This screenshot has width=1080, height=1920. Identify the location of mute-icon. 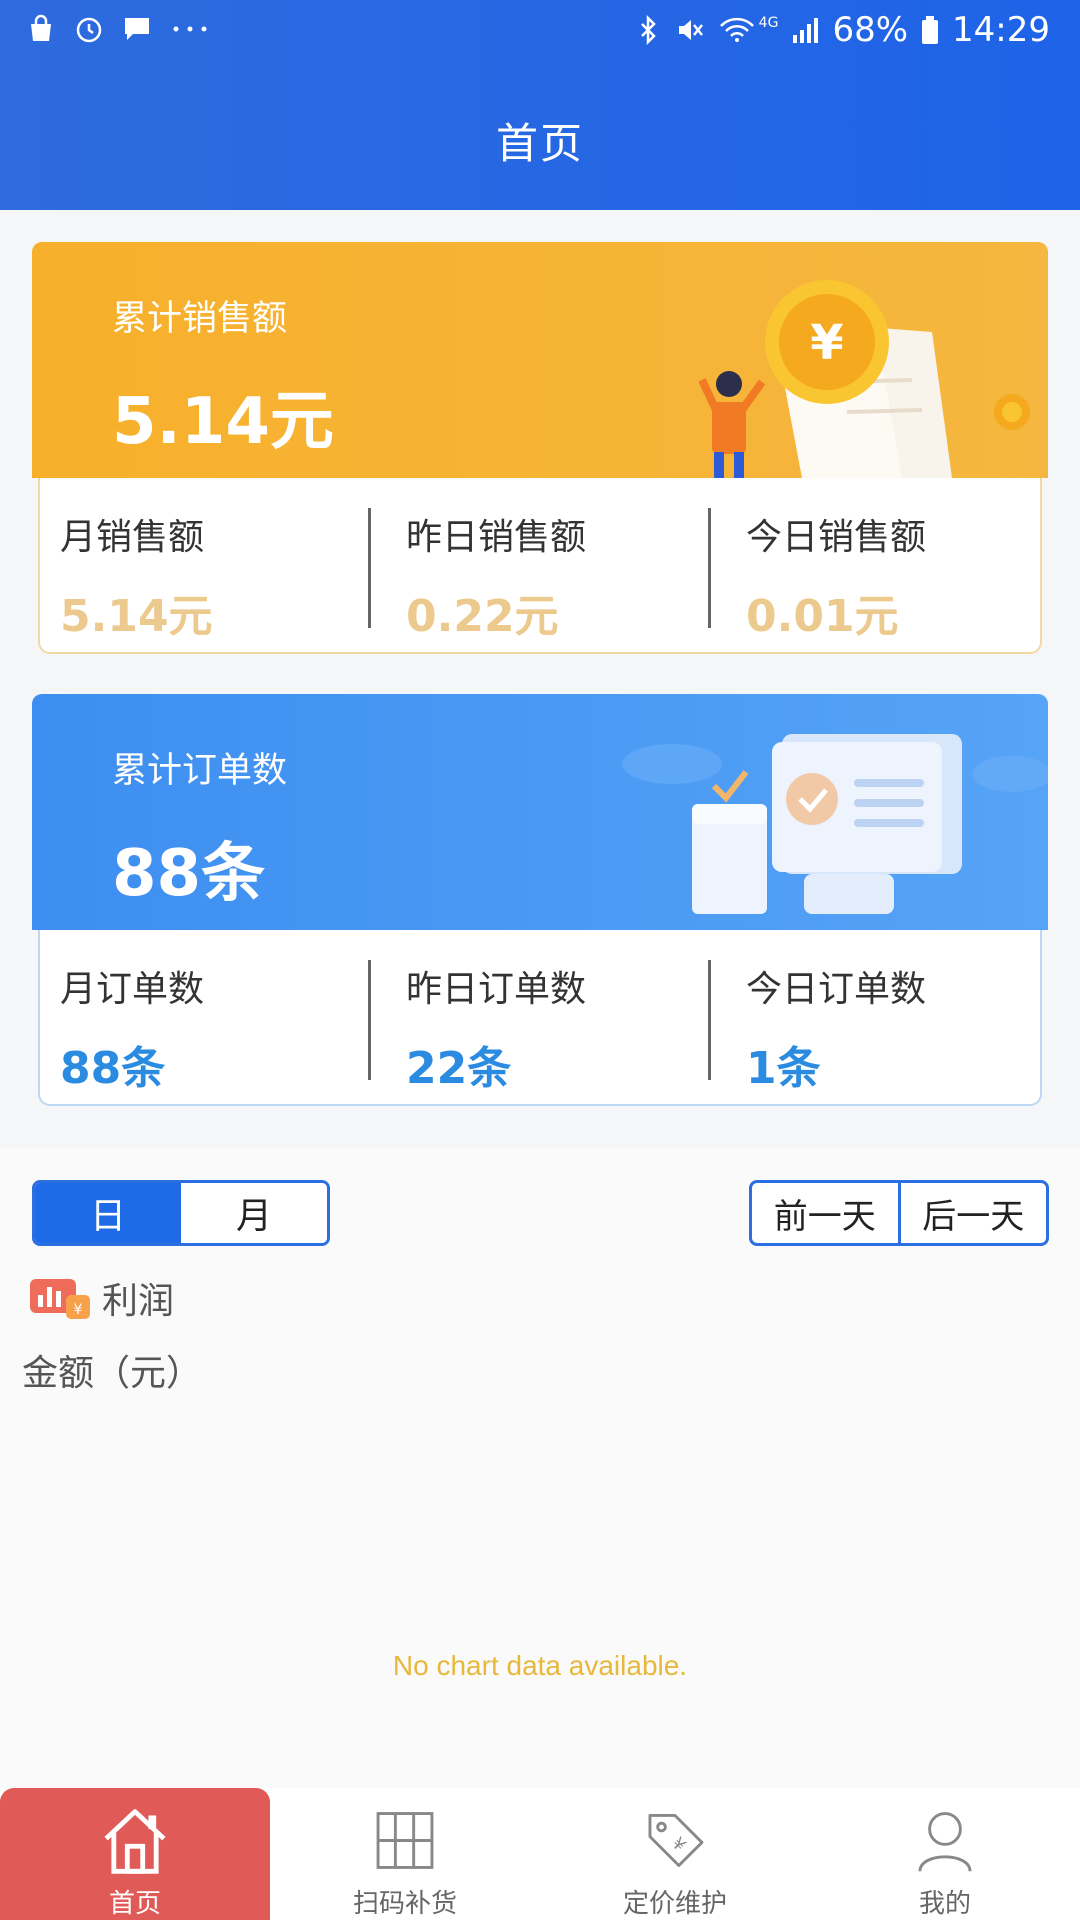
(690, 30).